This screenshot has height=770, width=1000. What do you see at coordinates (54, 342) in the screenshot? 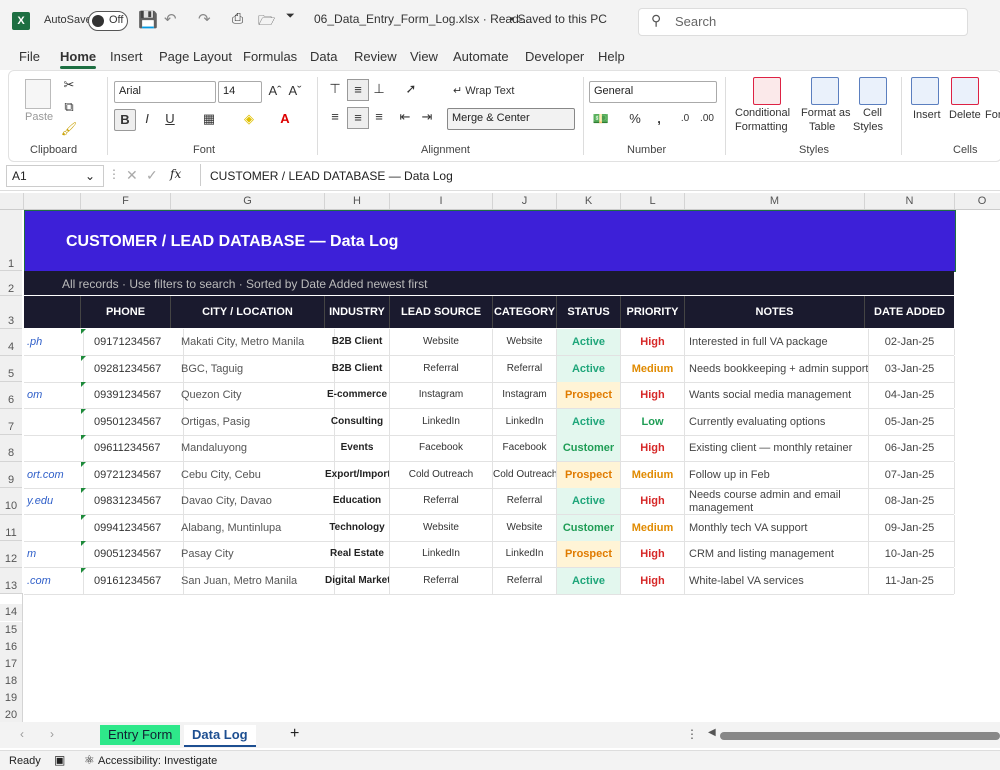
I see `cell-email: .ph` at bounding box center [54, 342].